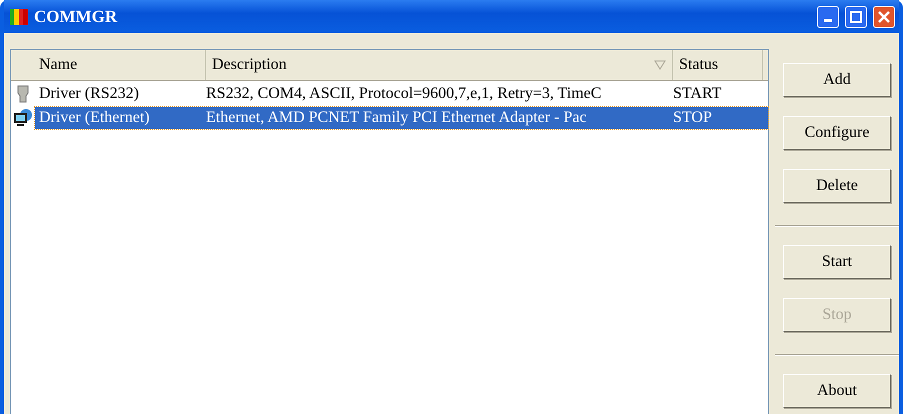  Describe the element at coordinates (19, 17) in the screenshot. I see `app-icon` at that location.